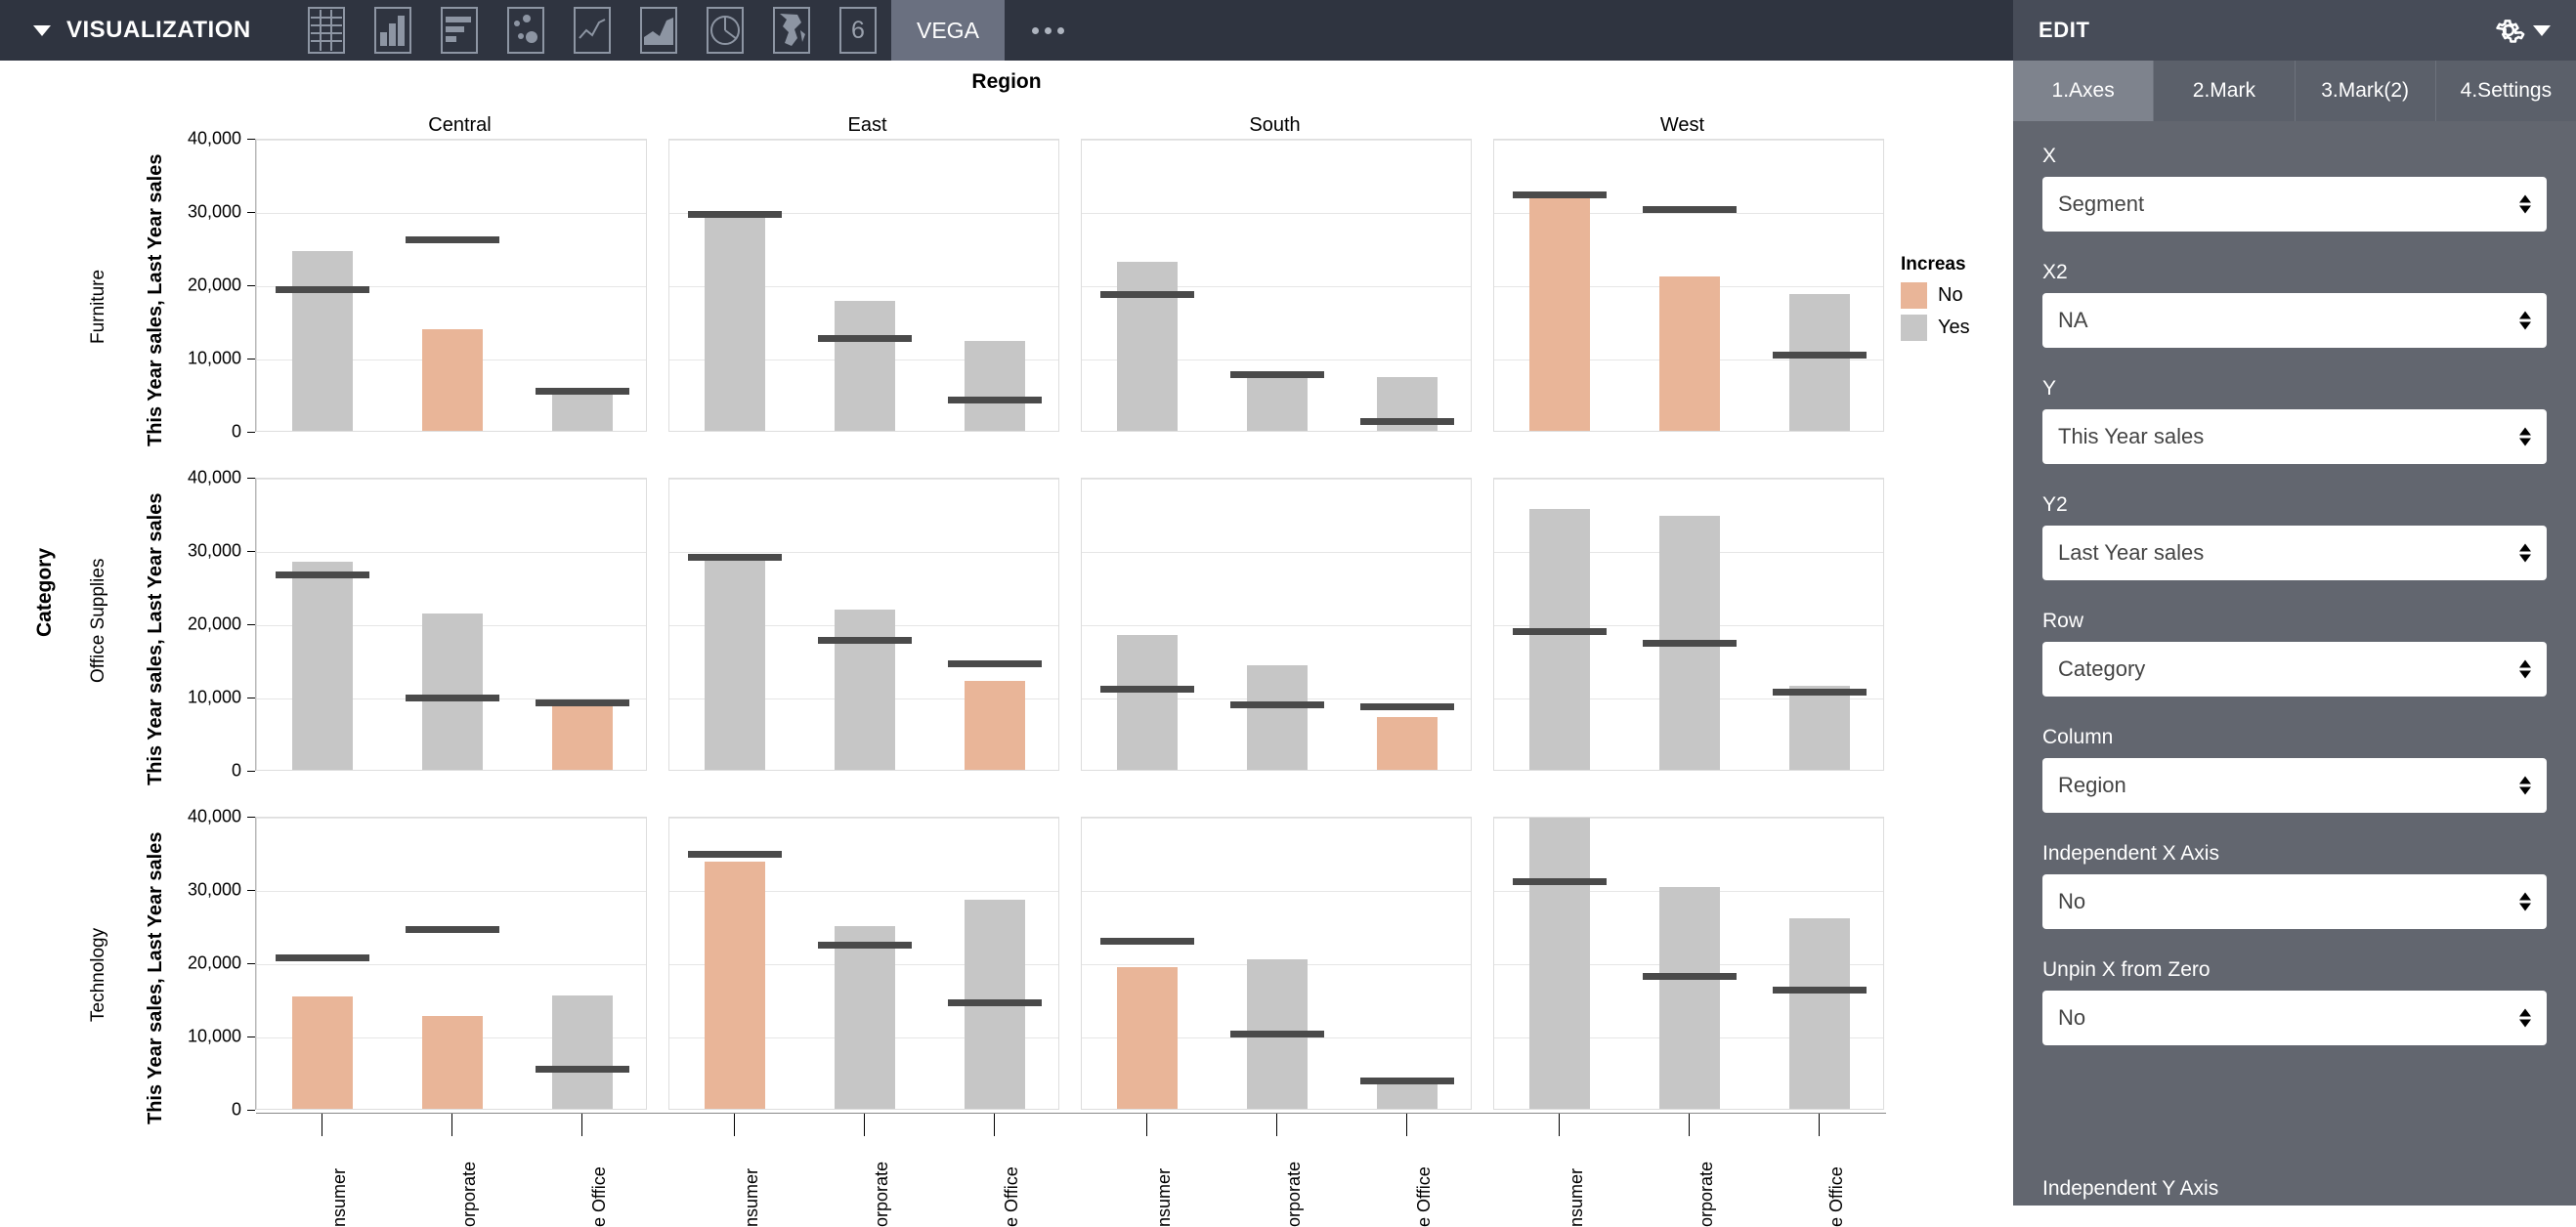 This screenshot has width=2576, height=1227. I want to click on area-chart-icon, so click(658, 30).